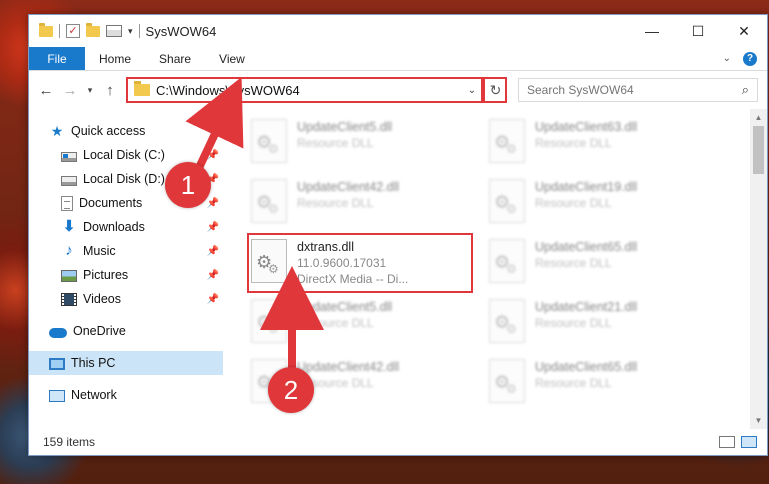  Describe the element at coordinates (115, 58) in the screenshot. I see `tab-home: Home` at that location.